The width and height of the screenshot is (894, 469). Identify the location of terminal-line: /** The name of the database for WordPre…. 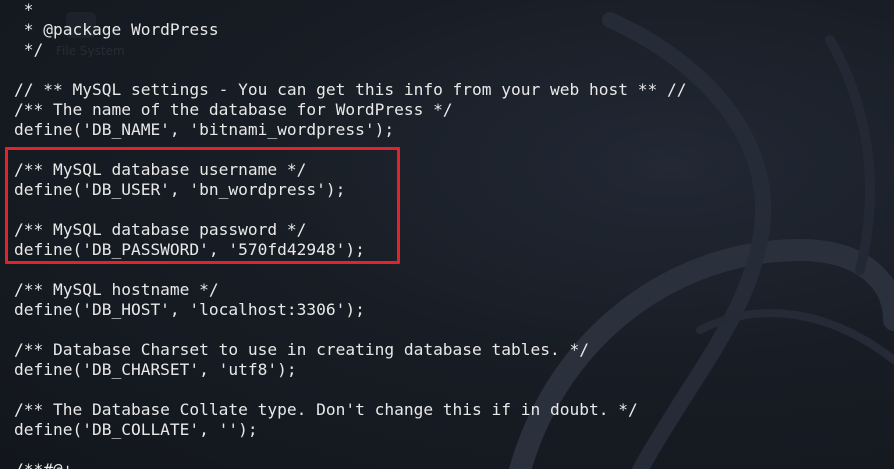
(233, 109).